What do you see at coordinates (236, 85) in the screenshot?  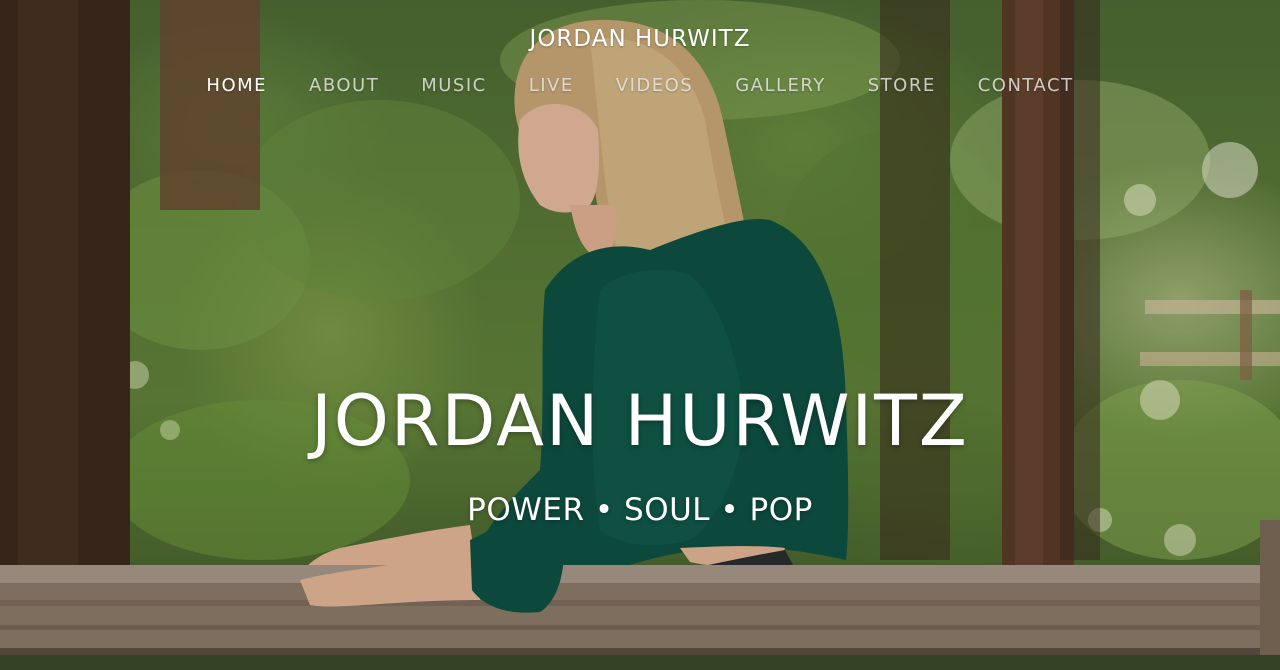 I see `nav-item-home: HOME` at bounding box center [236, 85].